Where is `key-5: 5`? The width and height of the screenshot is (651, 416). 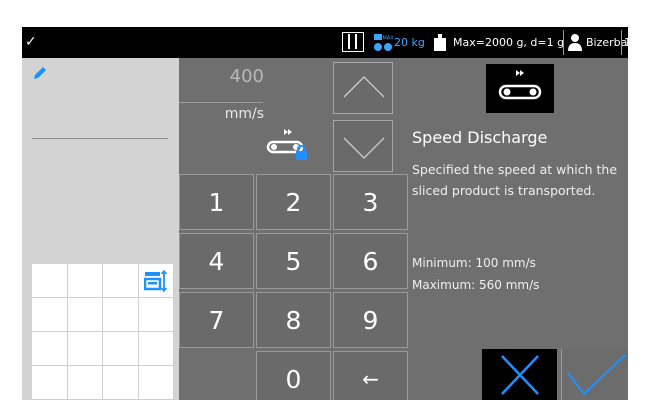 key-5: 5 is located at coordinates (293, 261).